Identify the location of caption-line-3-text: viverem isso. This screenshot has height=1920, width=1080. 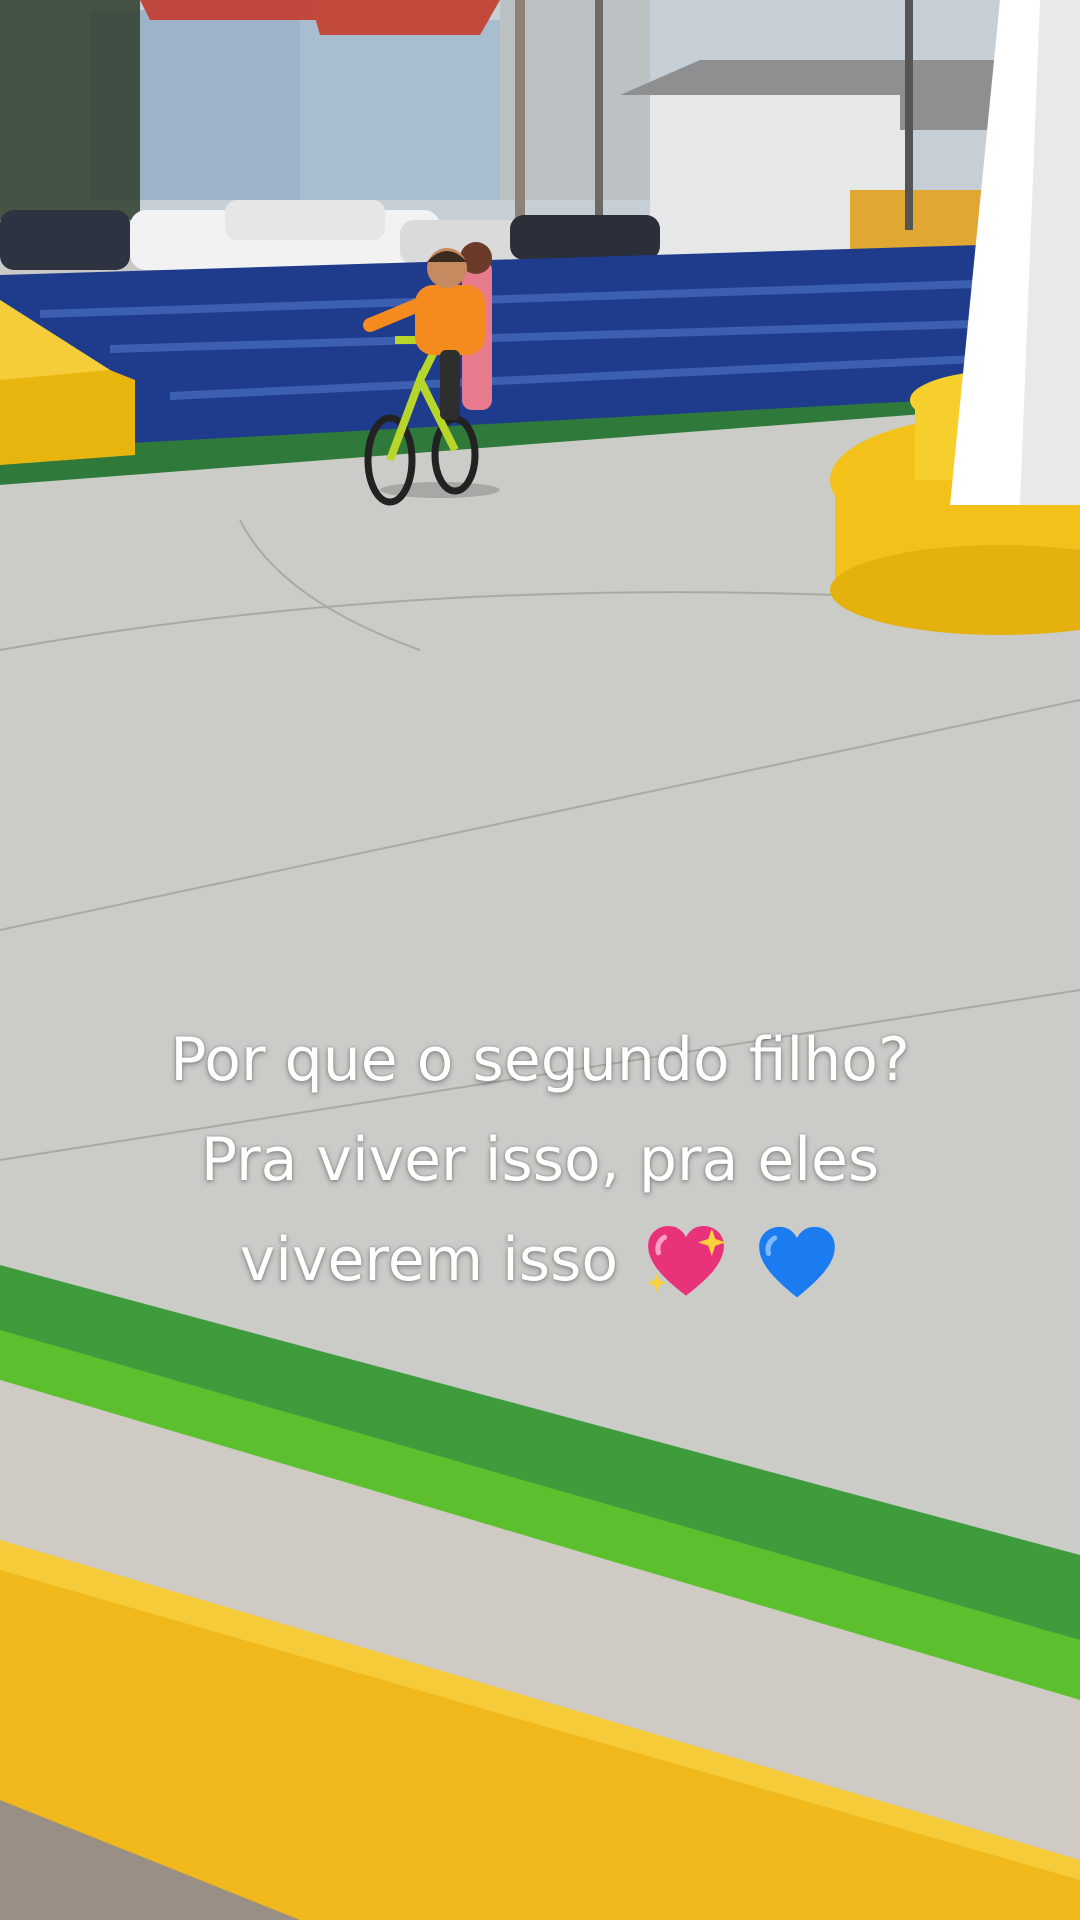
(429, 1260).